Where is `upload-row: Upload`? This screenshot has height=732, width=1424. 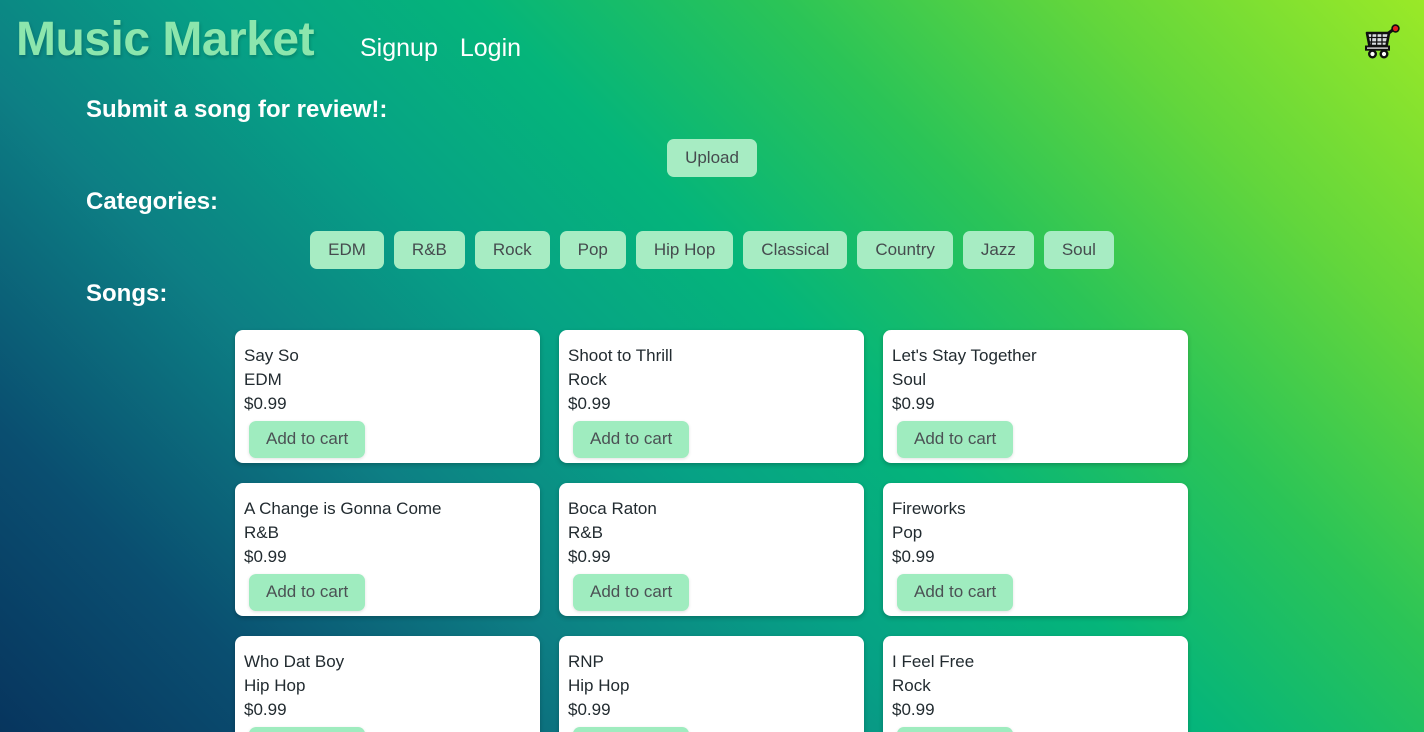 upload-row: Upload is located at coordinates (712, 158).